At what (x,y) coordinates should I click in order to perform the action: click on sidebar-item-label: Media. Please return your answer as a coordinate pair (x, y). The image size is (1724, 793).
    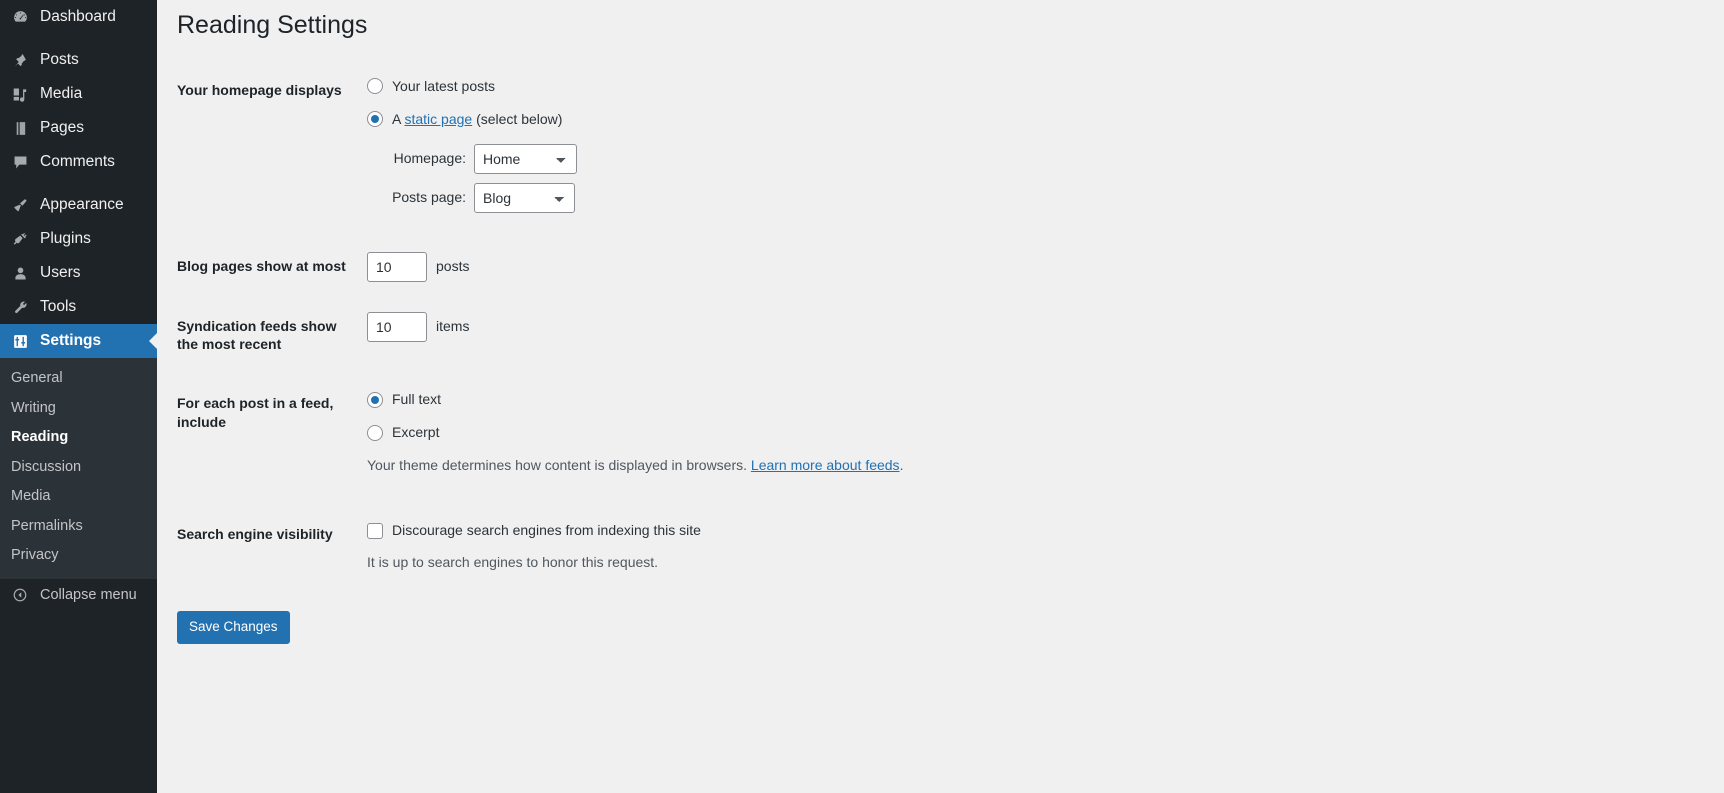
    Looking at the image, I should click on (61, 93).